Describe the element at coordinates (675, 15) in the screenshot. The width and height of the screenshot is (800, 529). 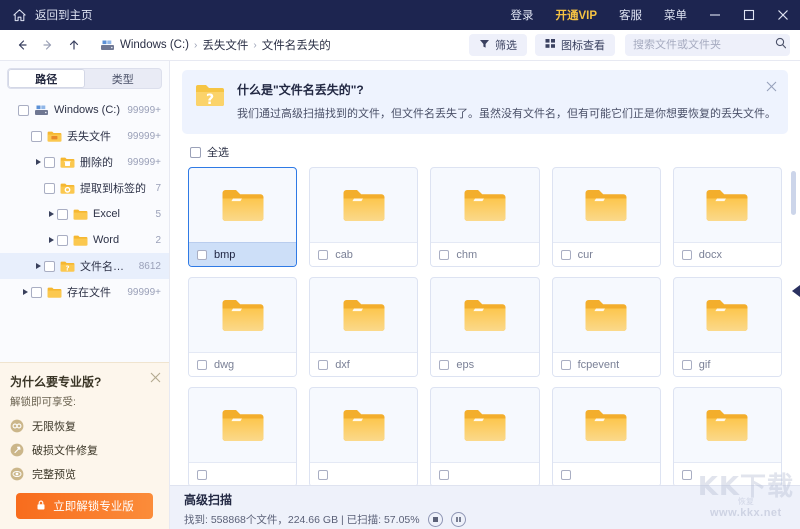
I see `menu-button: 菜单` at that location.